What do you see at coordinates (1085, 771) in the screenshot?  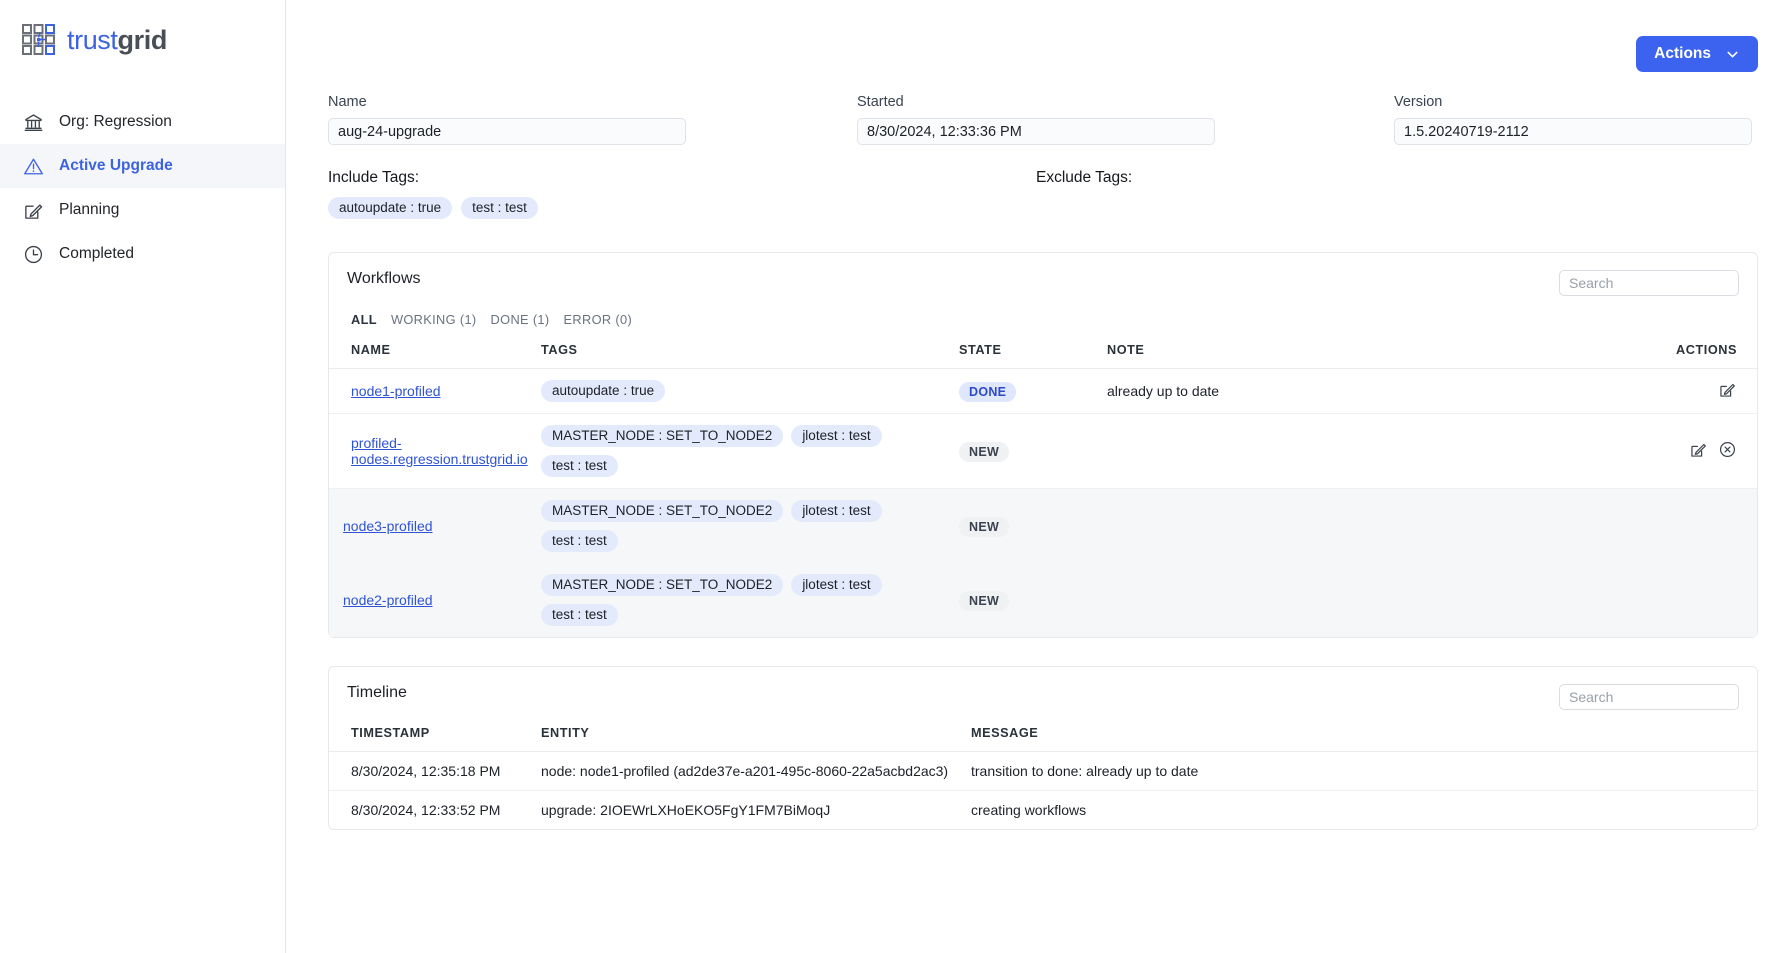 I see `timeline-message-cell: transition to done: already up to date` at bounding box center [1085, 771].